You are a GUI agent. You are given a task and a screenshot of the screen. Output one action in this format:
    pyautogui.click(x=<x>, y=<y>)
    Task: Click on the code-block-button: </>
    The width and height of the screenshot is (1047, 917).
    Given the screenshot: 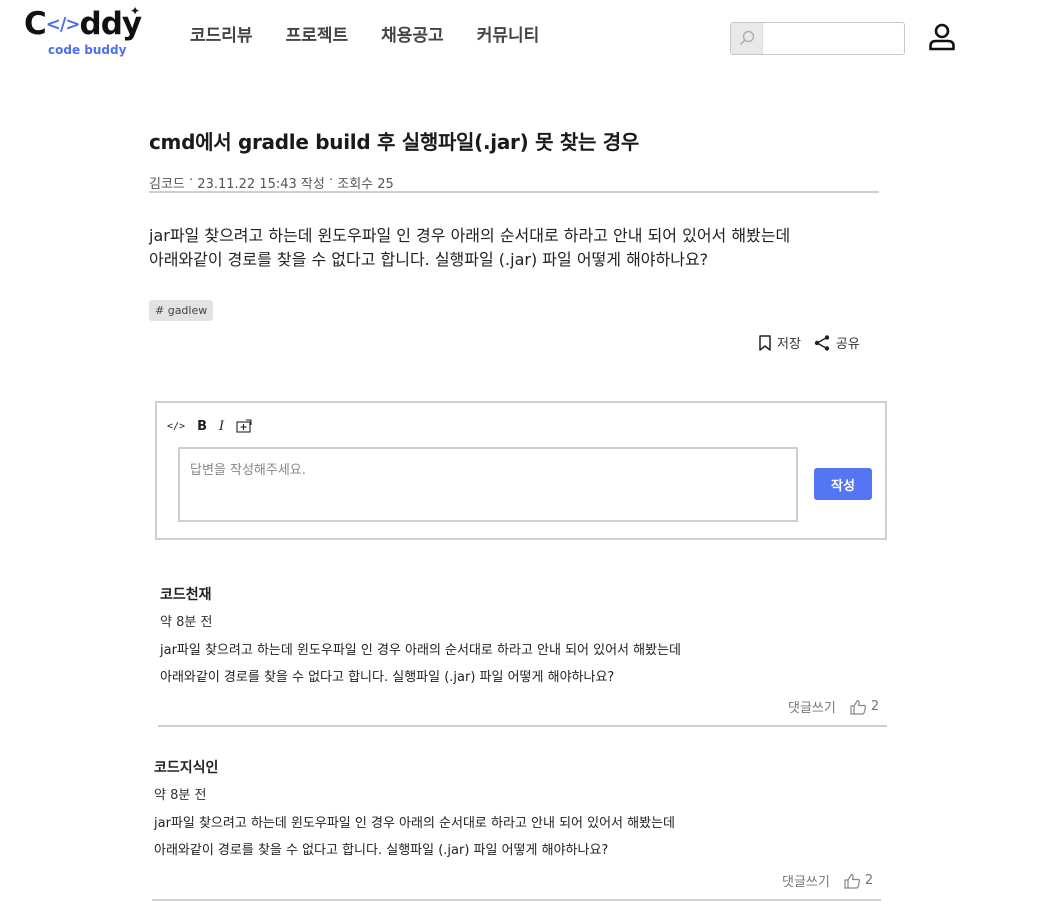 What is the action you would take?
    pyautogui.click(x=176, y=426)
    